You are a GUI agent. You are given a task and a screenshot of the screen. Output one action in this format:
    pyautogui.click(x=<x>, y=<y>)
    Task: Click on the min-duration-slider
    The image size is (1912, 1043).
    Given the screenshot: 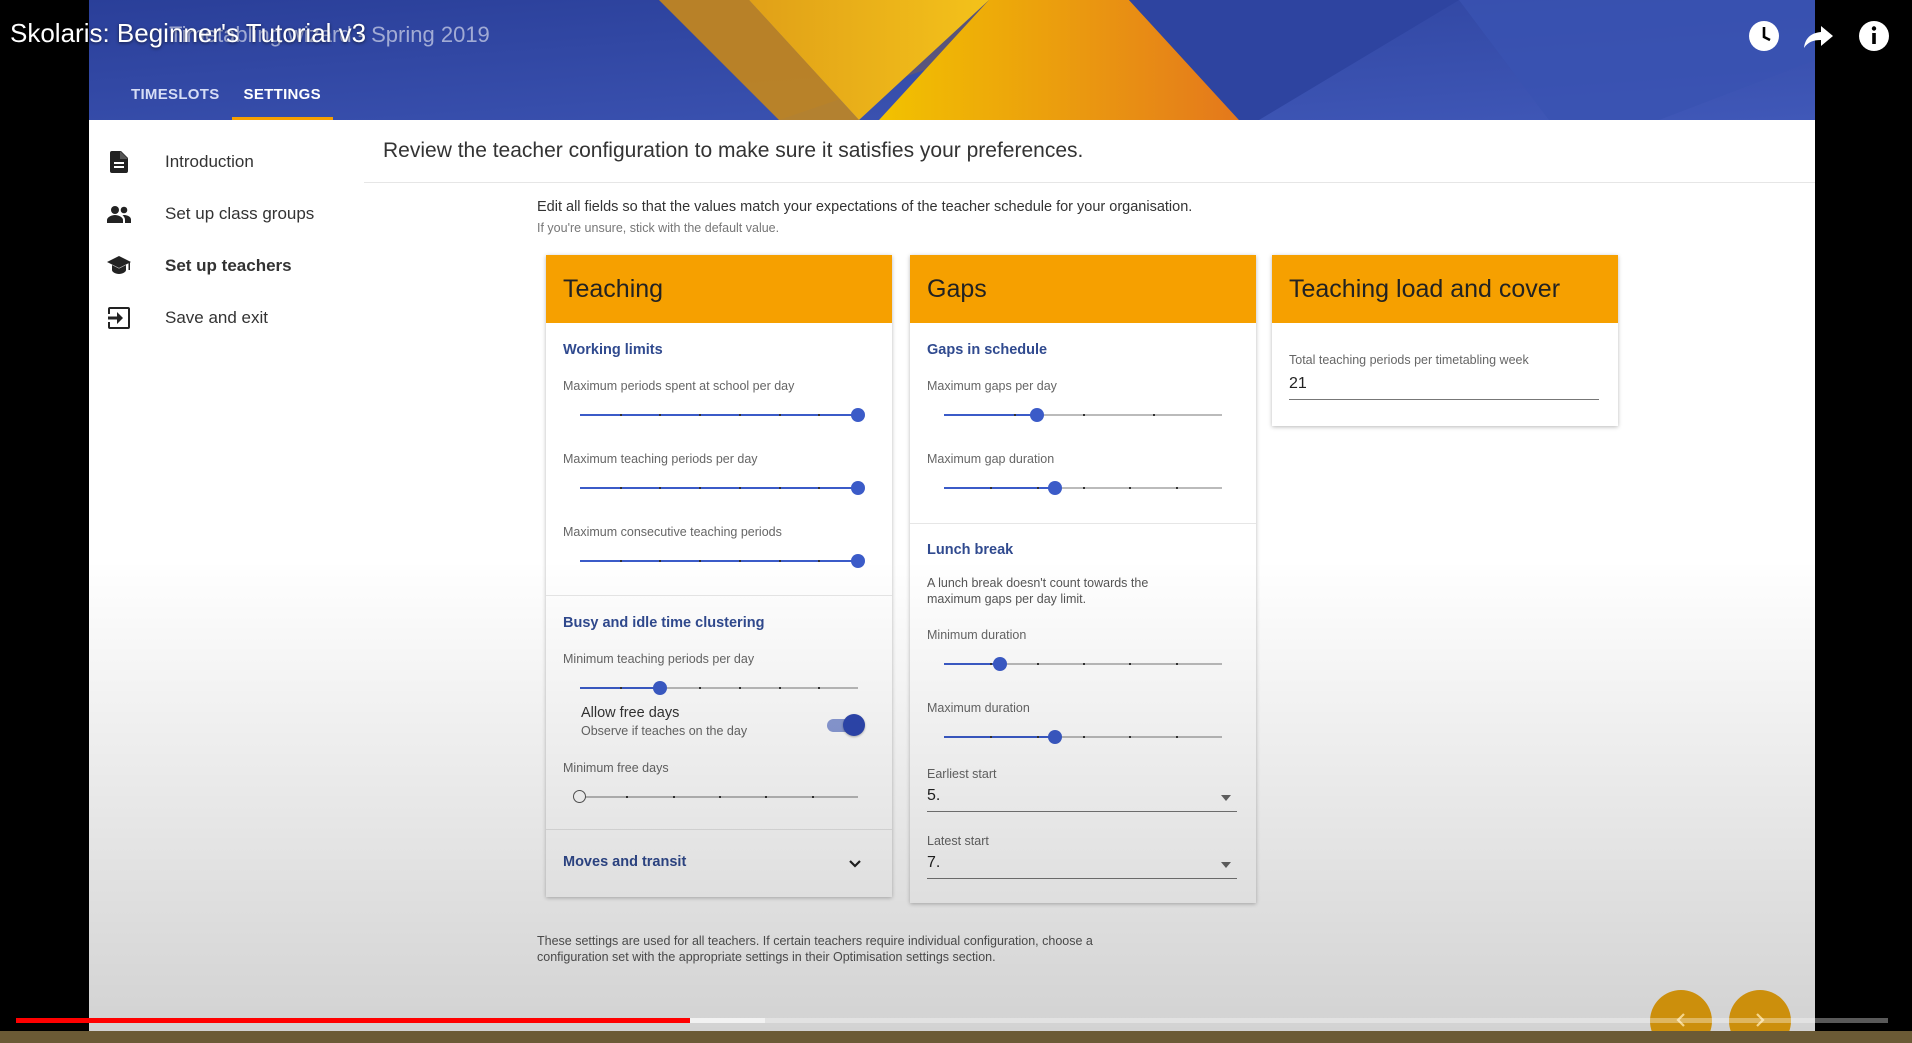 What is the action you would take?
    pyautogui.click(x=1083, y=664)
    